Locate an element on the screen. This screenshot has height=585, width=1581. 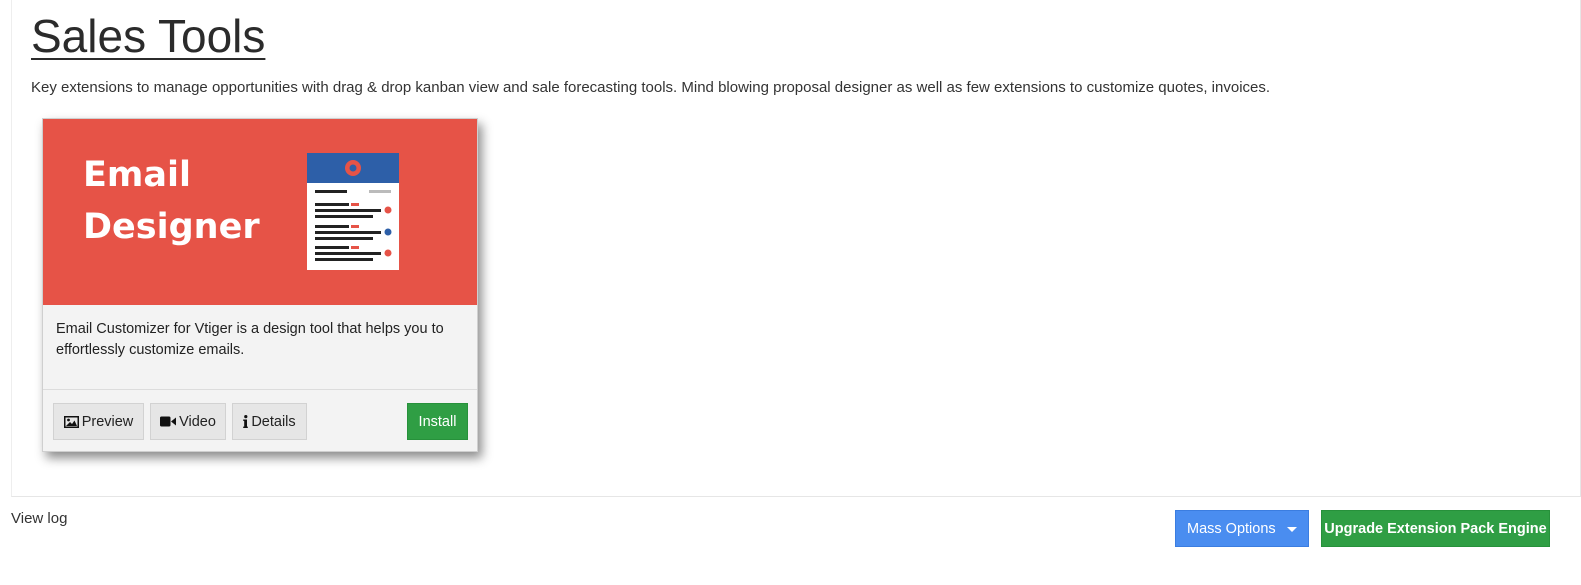
mass-options-button: Mass Options is located at coordinates (1242, 528).